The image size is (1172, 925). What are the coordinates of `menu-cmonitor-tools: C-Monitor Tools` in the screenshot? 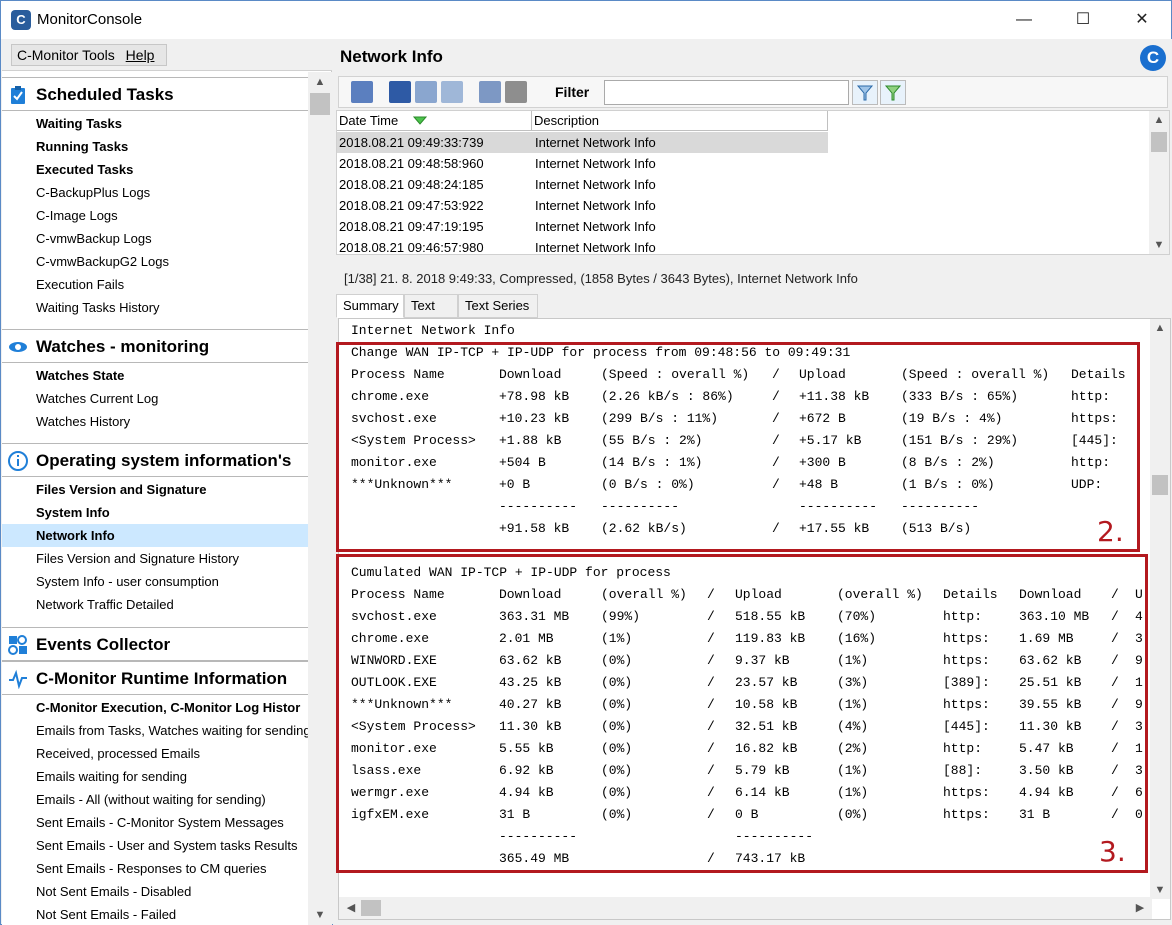 It's located at (66, 55).